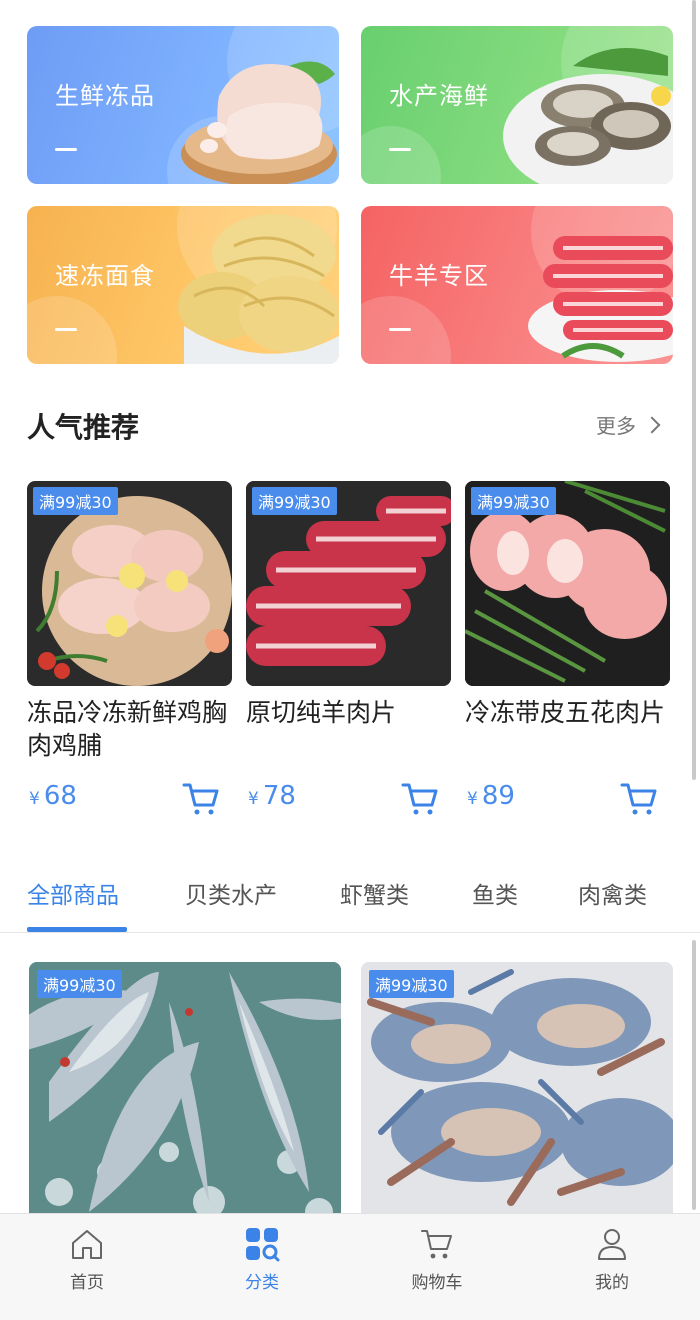 This screenshot has height=1320, width=700. What do you see at coordinates (87, 1283) in the screenshot?
I see `nav-label: 首页` at bounding box center [87, 1283].